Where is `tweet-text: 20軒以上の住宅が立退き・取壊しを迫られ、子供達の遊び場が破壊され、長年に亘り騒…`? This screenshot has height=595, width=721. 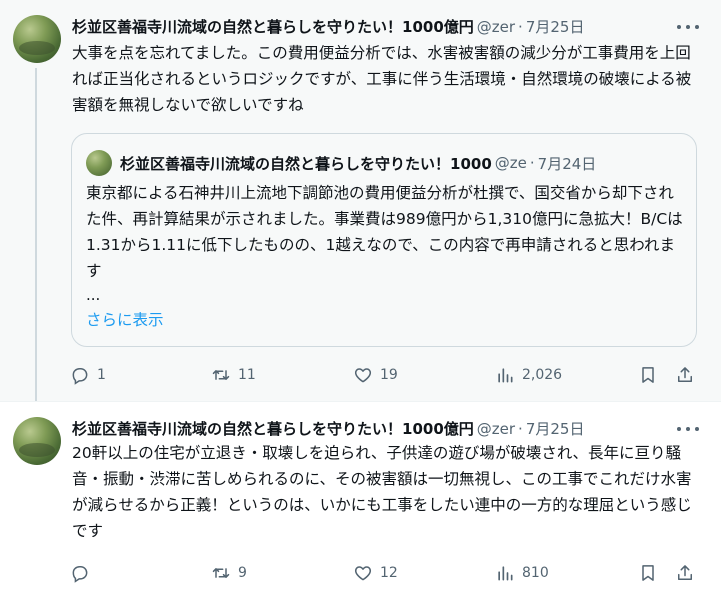 tweet-text: 20軒以上の住宅が立退き・取壊しを迫られ、子供達の遊び場が破壊され、長年に亘り騒… is located at coordinates (382, 492).